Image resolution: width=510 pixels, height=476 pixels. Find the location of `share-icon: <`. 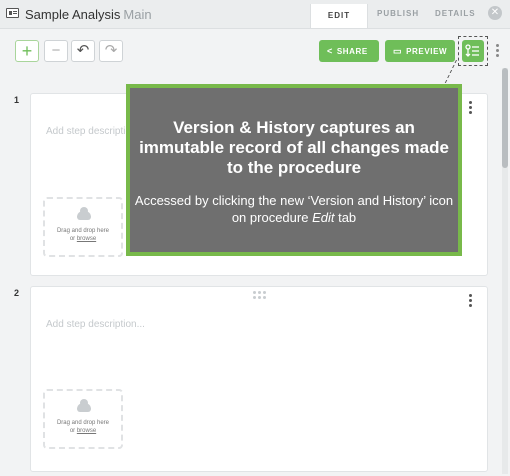

share-icon: < is located at coordinates (330, 51).